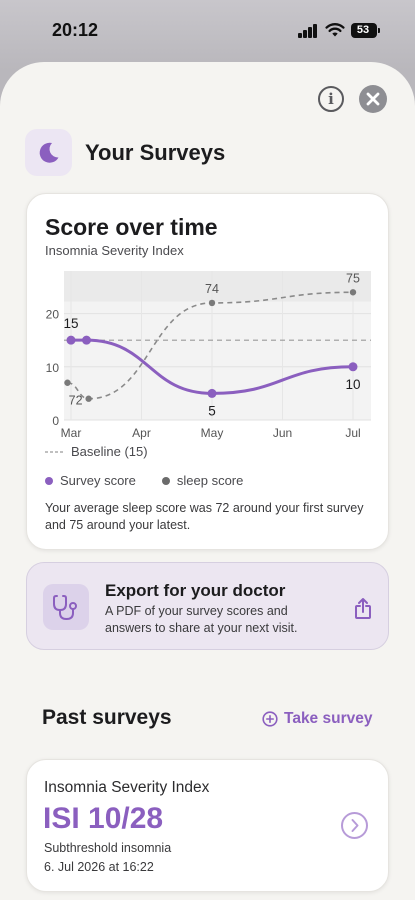  I want to click on x-tick-label: May, so click(212, 433).